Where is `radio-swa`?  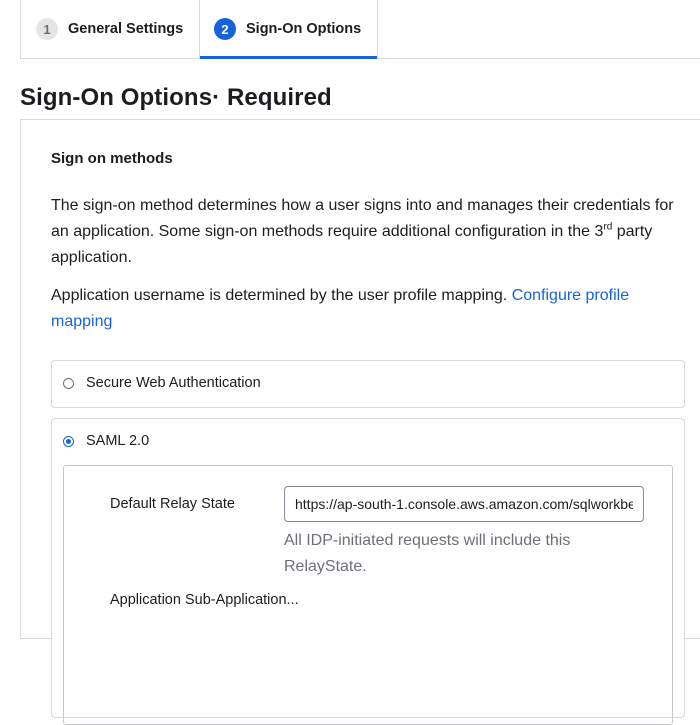 radio-swa is located at coordinates (68, 383).